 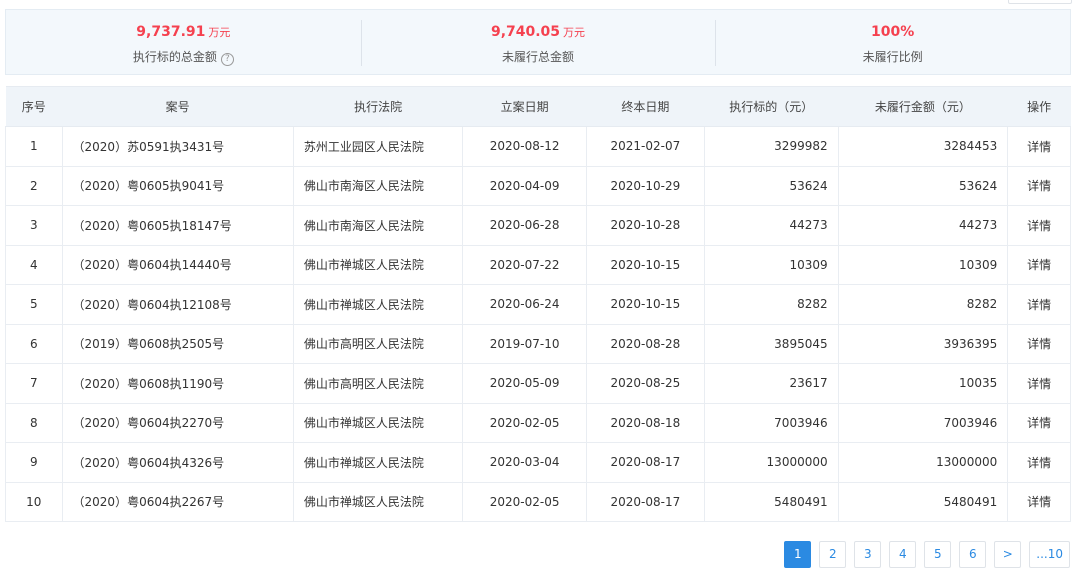 What do you see at coordinates (923, 343) in the screenshot?
I see `unpaid-amount: 3936395` at bounding box center [923, 343].